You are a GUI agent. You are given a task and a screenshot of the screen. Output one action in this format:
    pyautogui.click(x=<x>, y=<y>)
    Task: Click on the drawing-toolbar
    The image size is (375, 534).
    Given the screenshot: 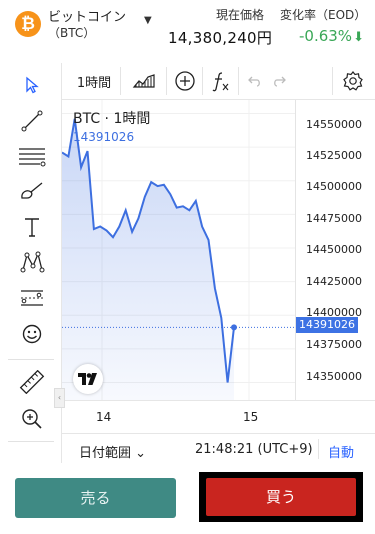 What is the action you would take?
    pyautogui.click(x=31, y=263)
    